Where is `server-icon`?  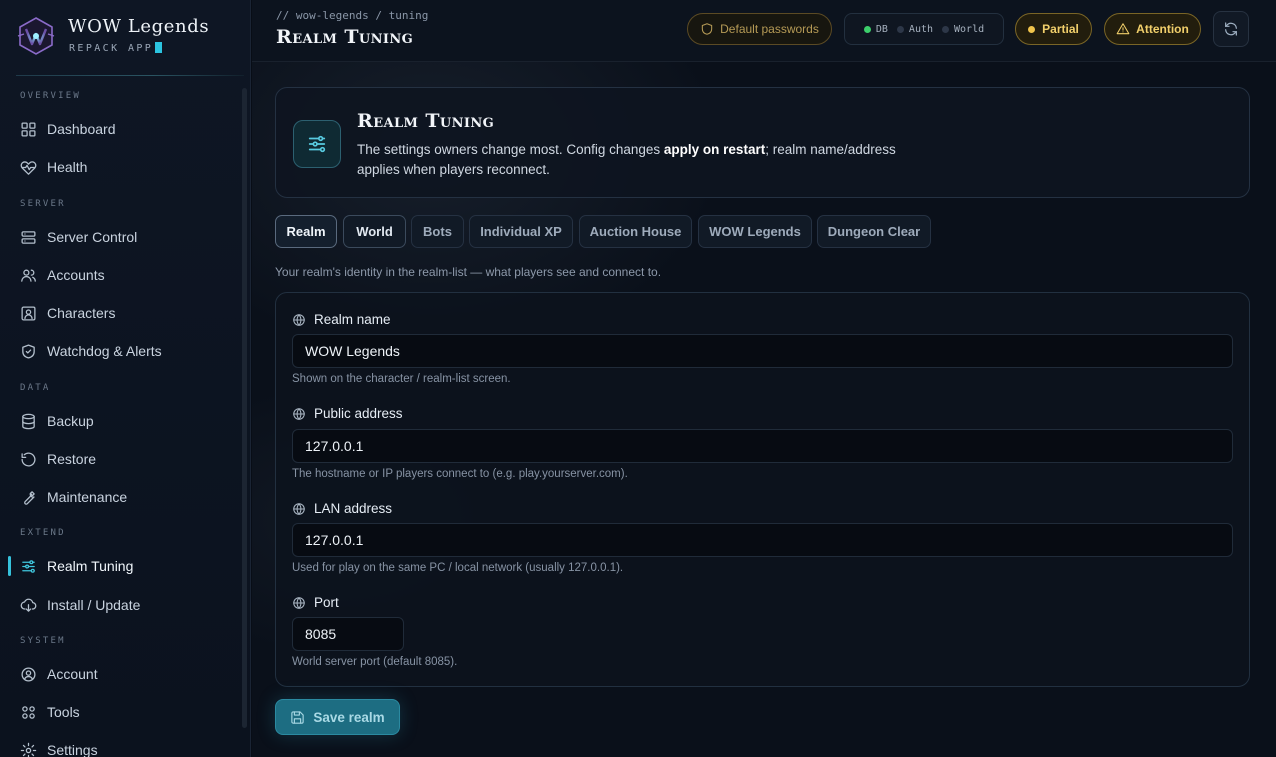 server-icon is located at coordinates (28, 237).